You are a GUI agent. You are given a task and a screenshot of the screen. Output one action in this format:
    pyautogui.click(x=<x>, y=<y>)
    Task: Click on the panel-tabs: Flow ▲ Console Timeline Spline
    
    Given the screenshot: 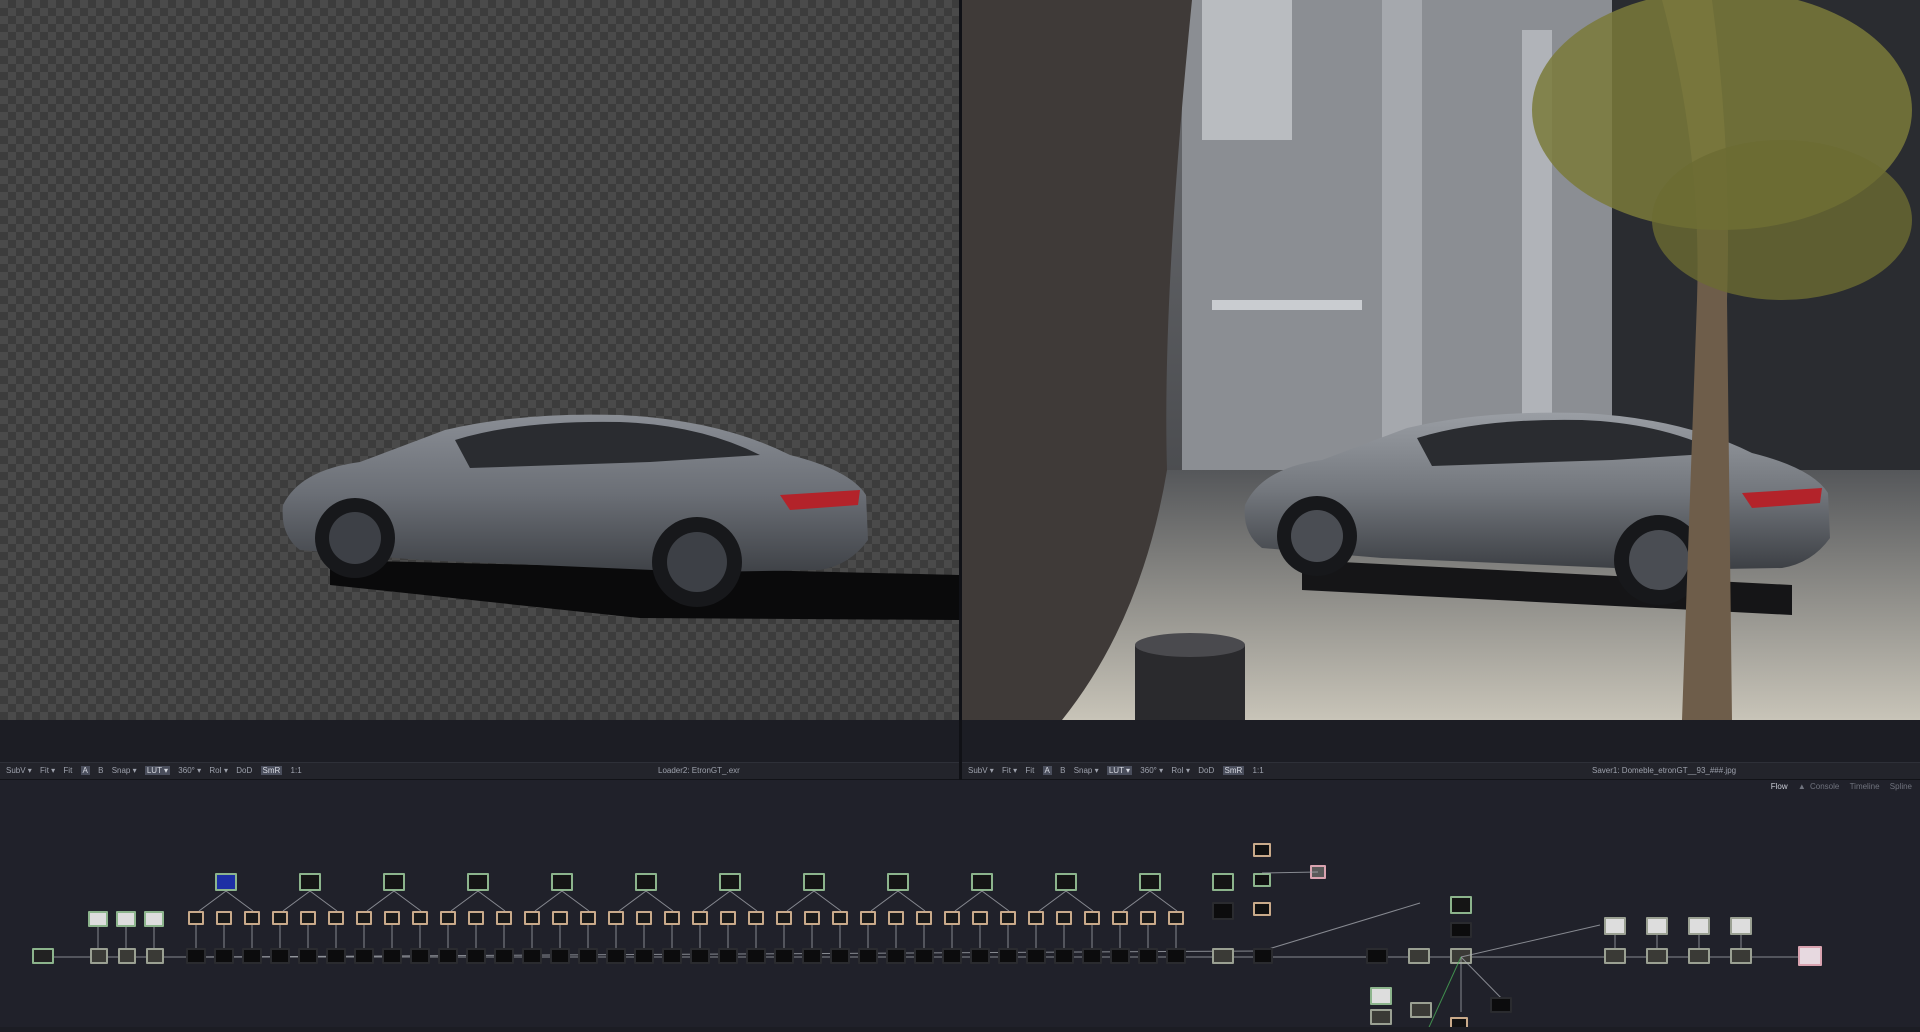 What is the action you would take?
    pyautogui.click(x=1837, y=787)
    